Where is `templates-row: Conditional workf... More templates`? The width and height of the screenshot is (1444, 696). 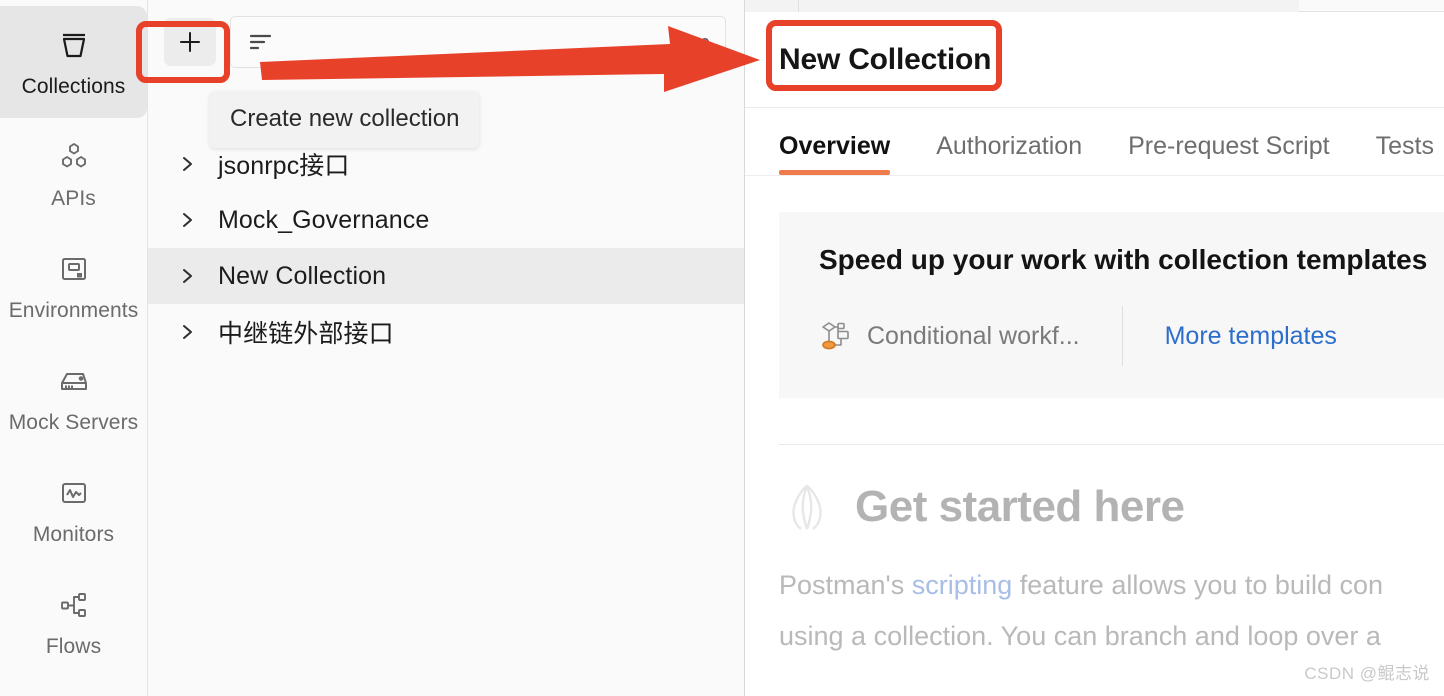 templates-row: Conditional workf... More templates is located at coordinates (1131, 336).